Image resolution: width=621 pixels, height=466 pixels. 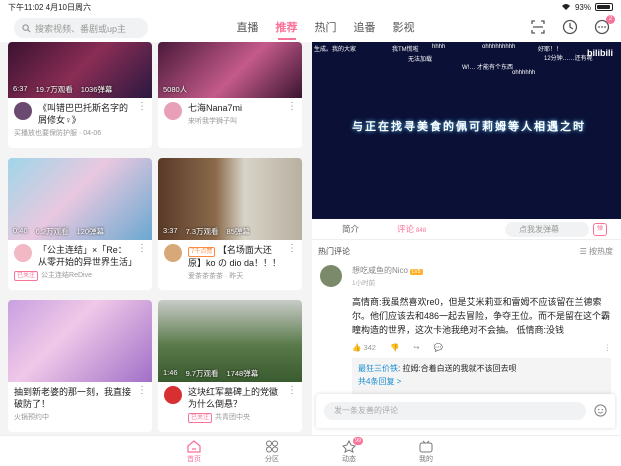 I want to click on danmaku-item: W!… 才能有个东西, so click(x=487, y=68).